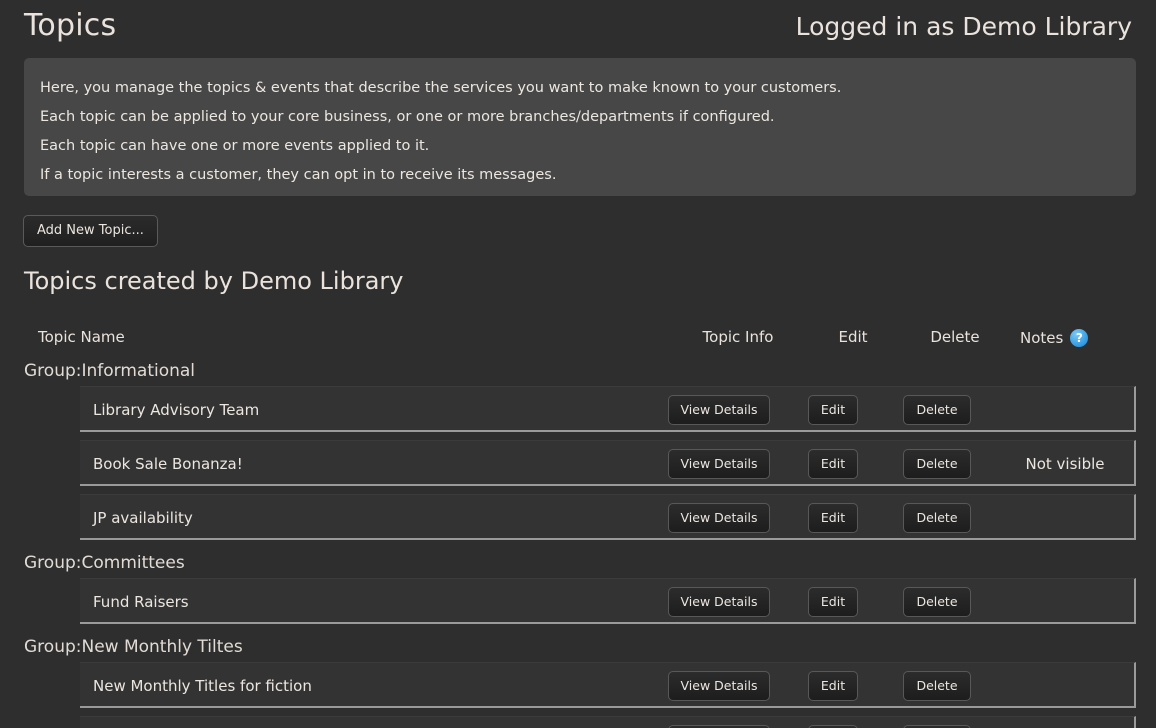 This screenshot has height=728, width=1156. I want to click on column-header-notes: Notes ?, so click(1070, 338).